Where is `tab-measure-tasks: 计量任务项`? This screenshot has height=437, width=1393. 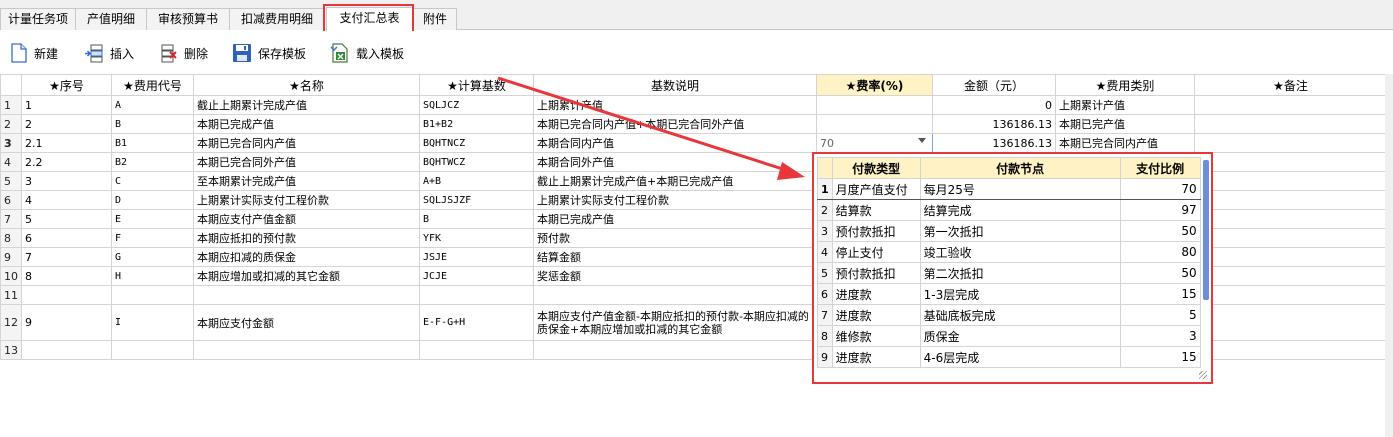 tab-measure-tasks: 计量任务项 is located at coordinates (38, 19).